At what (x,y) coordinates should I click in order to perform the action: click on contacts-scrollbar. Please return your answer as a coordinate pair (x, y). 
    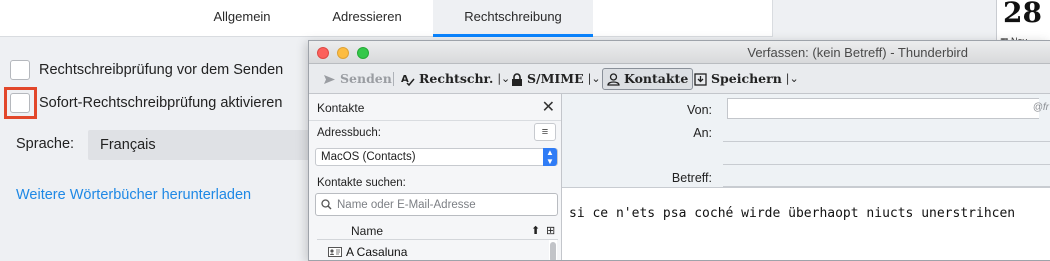
    Looking at the image, I should click on (553, 250).